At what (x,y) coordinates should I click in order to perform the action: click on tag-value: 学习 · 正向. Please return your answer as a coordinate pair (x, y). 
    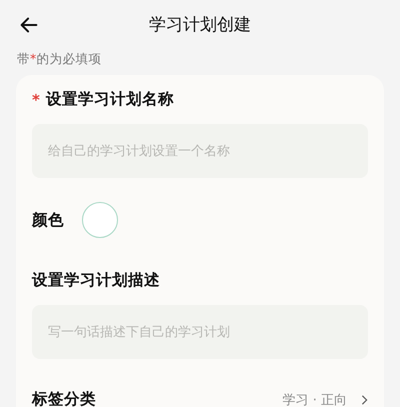
    Looking at the image, I should click on (314, 398).